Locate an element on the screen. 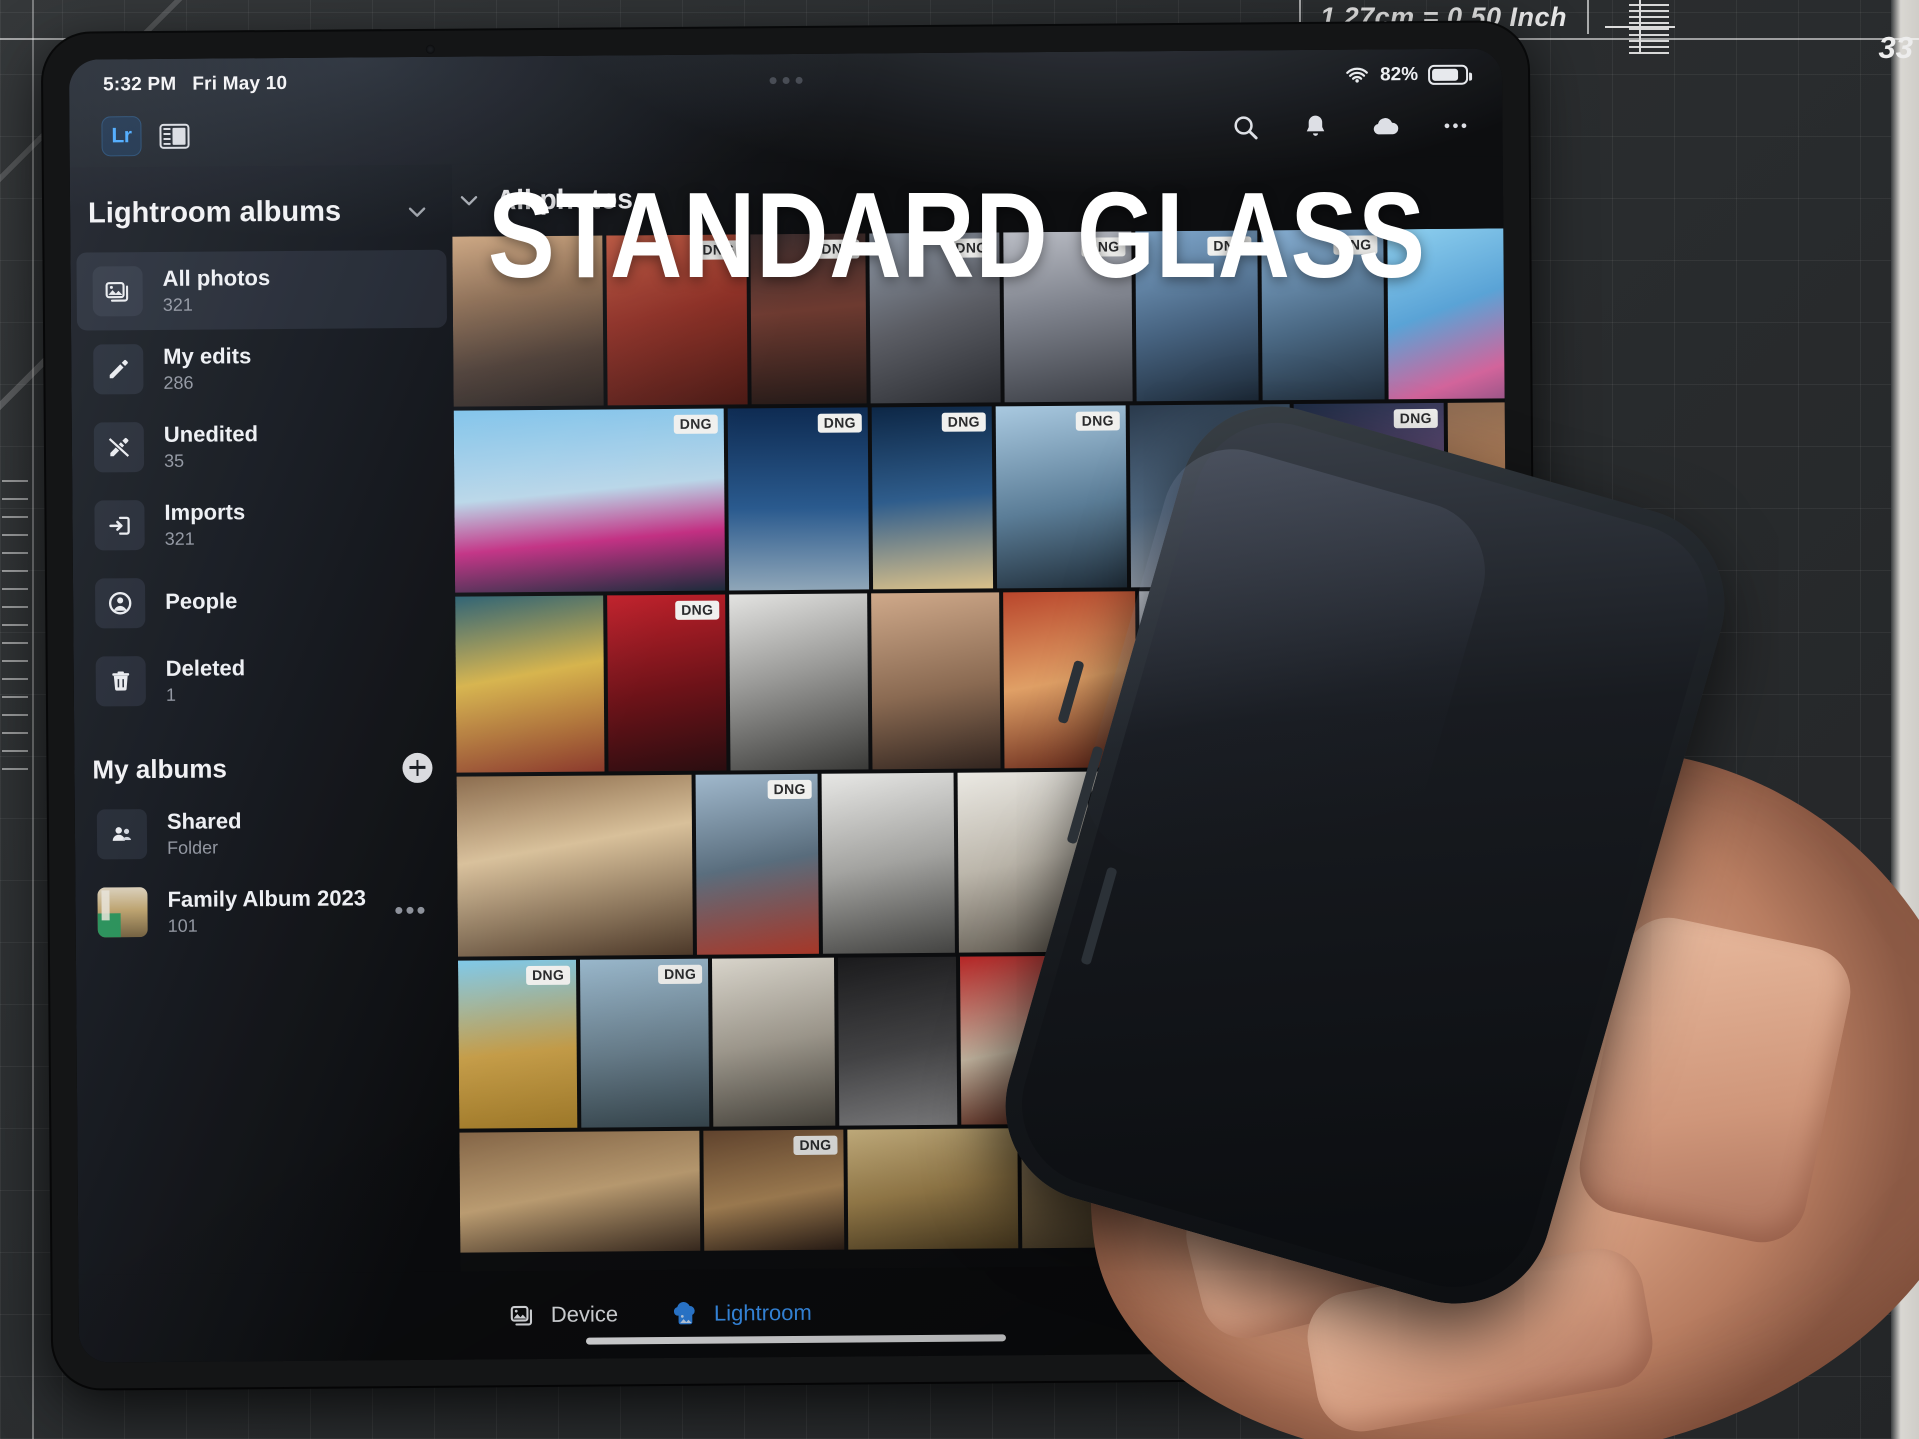 This screenshot has width=1919, height=1439. sidebar-item-text: People is located at coordinates (201, 603).